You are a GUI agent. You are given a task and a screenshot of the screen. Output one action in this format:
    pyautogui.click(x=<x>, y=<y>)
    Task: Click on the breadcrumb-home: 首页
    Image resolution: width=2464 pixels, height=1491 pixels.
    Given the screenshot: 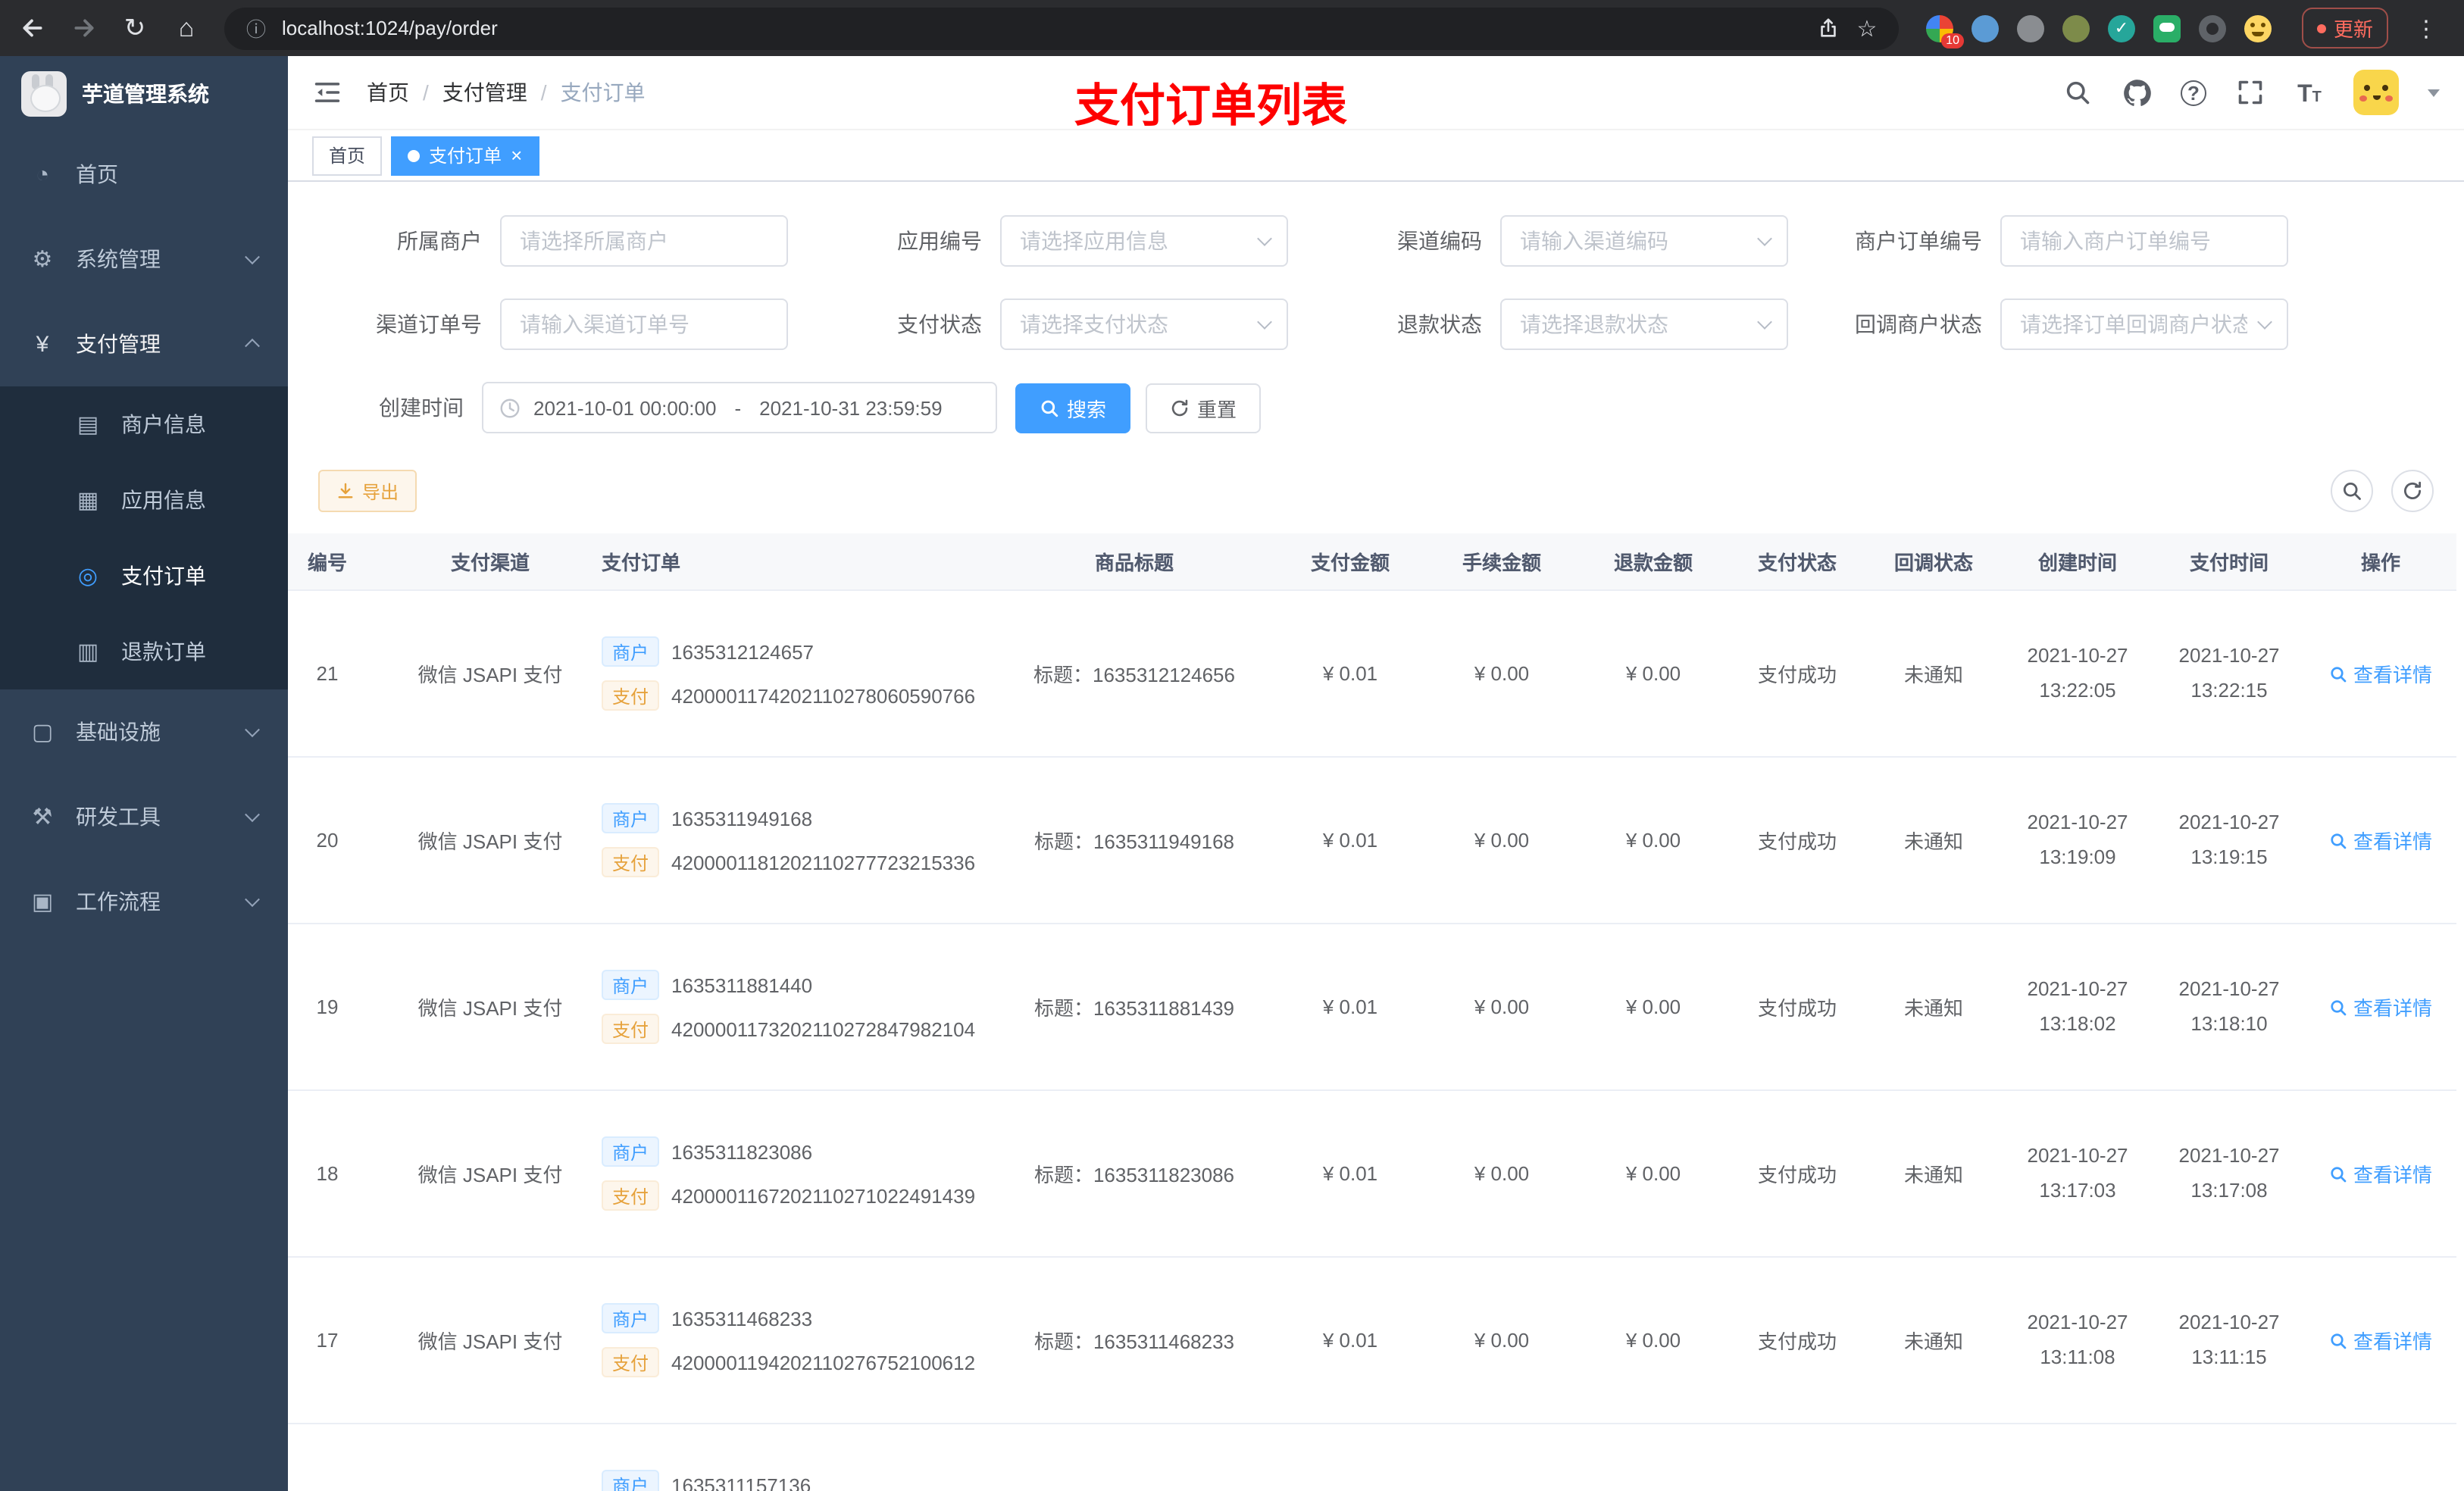 What is the action you would take?
    pyautogui.click(x=388, y=92)
    